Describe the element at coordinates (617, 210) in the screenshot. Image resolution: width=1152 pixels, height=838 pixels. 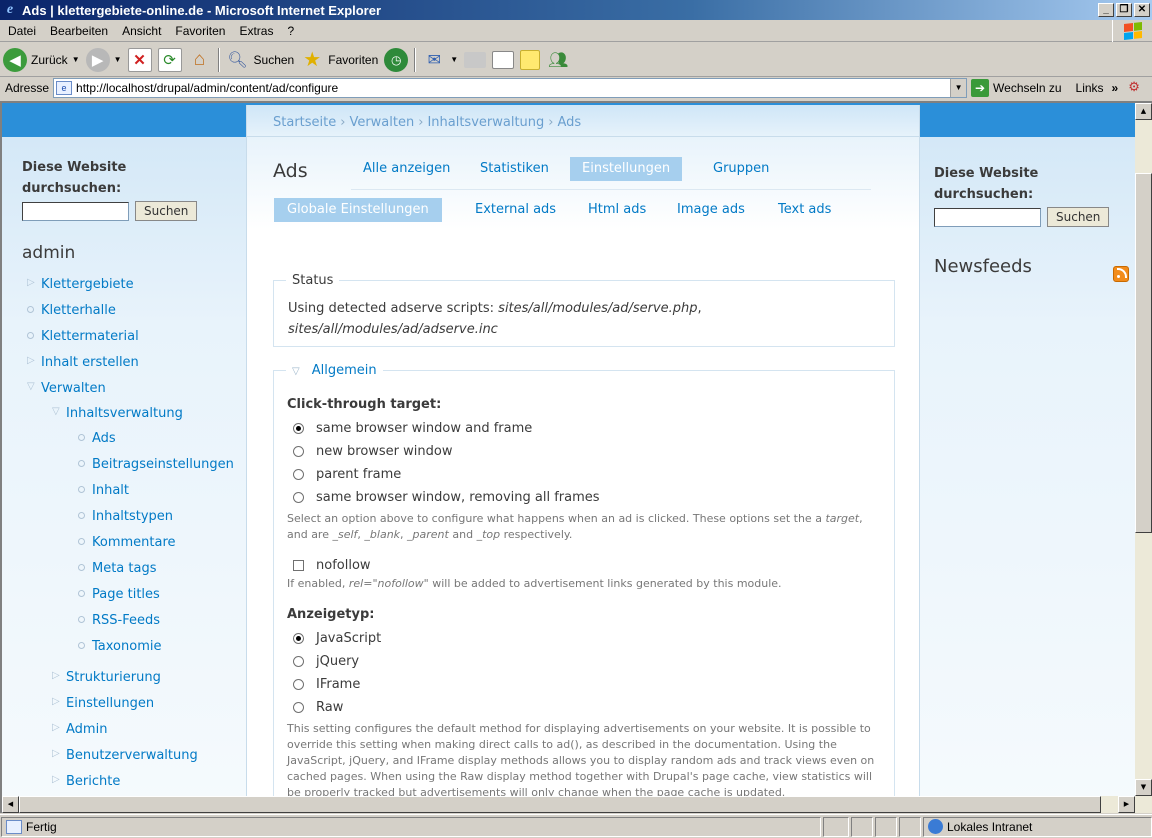
I see `tab-html-ads: Html ads` at that location.